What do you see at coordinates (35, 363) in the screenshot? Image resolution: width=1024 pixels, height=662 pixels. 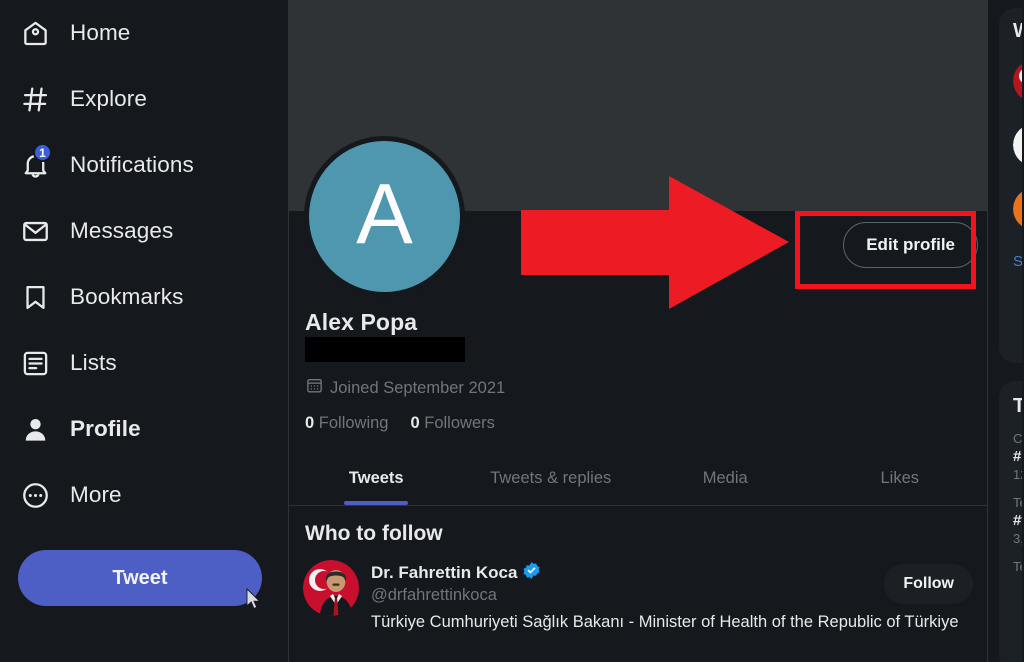 I see `list-icon` at bounding box center [35, 363].